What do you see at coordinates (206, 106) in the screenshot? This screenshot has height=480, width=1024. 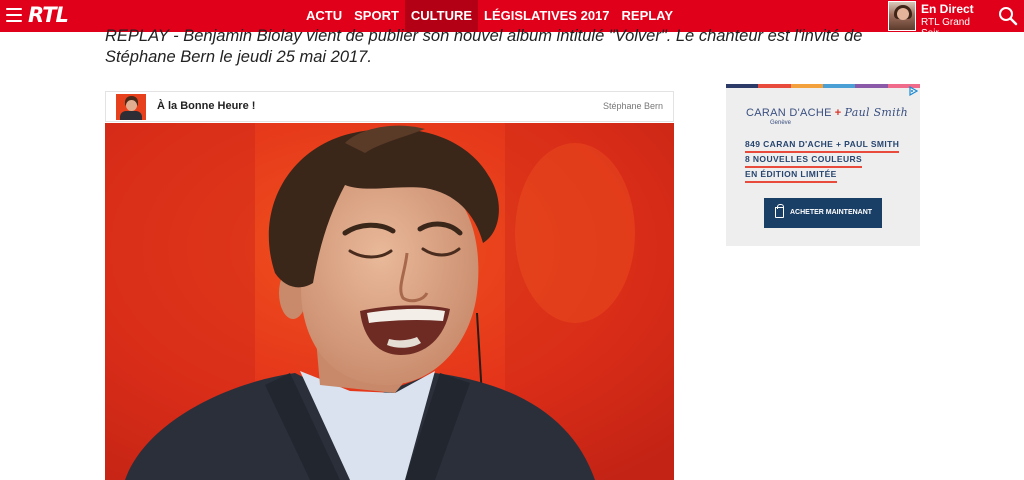 I see `episode-title: À la Bonne Heure !` at bounding box center [206, 106].